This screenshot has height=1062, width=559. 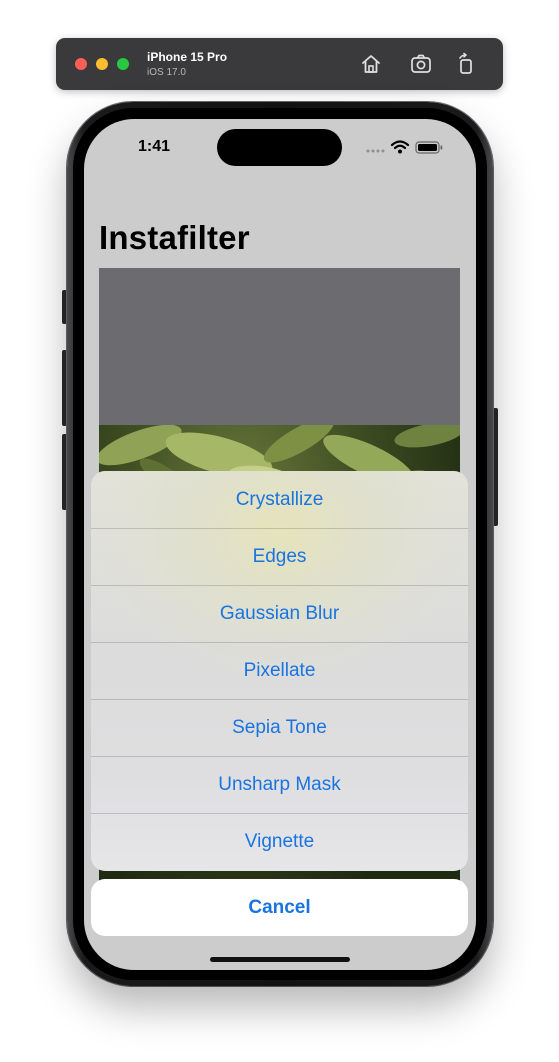 What do you see at coordinates (102, 64) in the screenshot?
I see `minimize-window-button` at bounding box center [102, 64].